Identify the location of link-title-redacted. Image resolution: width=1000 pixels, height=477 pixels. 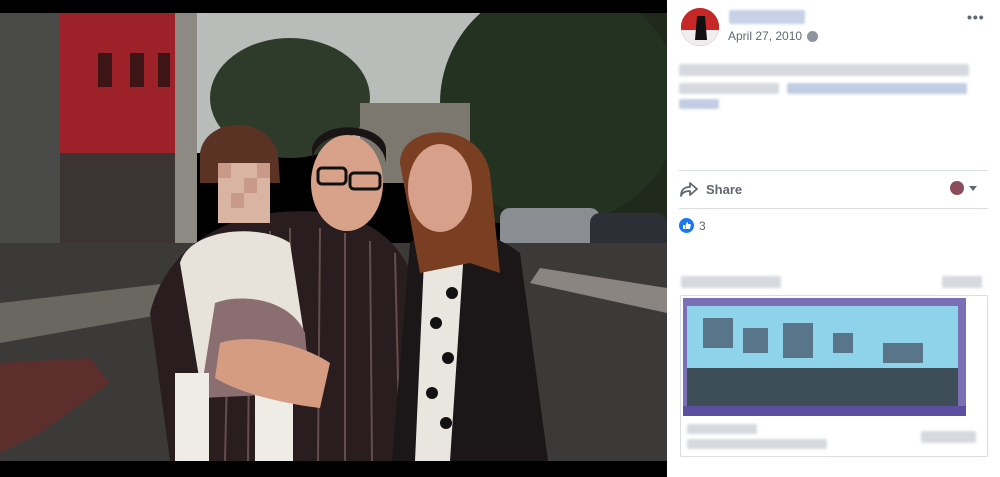
(722, 429).